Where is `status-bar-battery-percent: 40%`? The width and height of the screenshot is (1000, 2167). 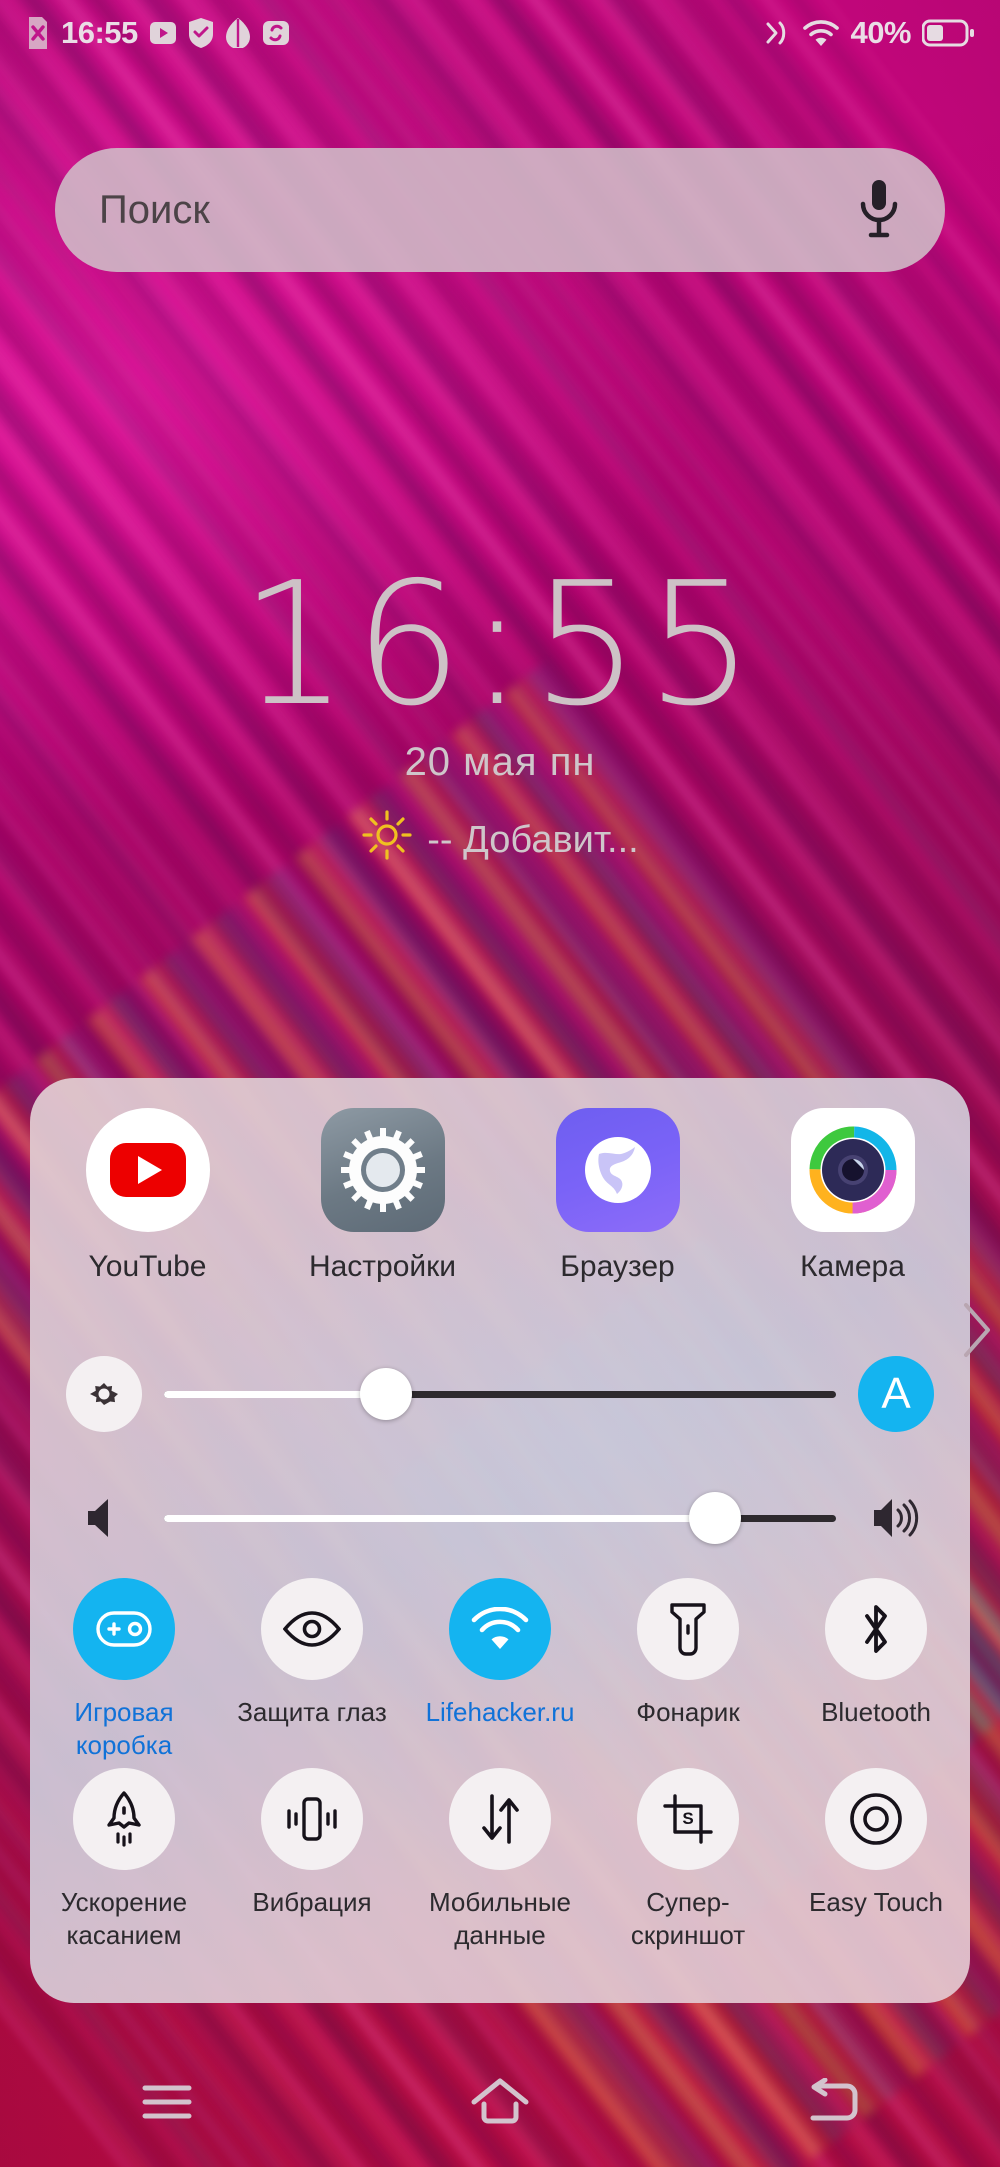 status-bar-battery-percent: 40% is located at coordinates (880, 32).